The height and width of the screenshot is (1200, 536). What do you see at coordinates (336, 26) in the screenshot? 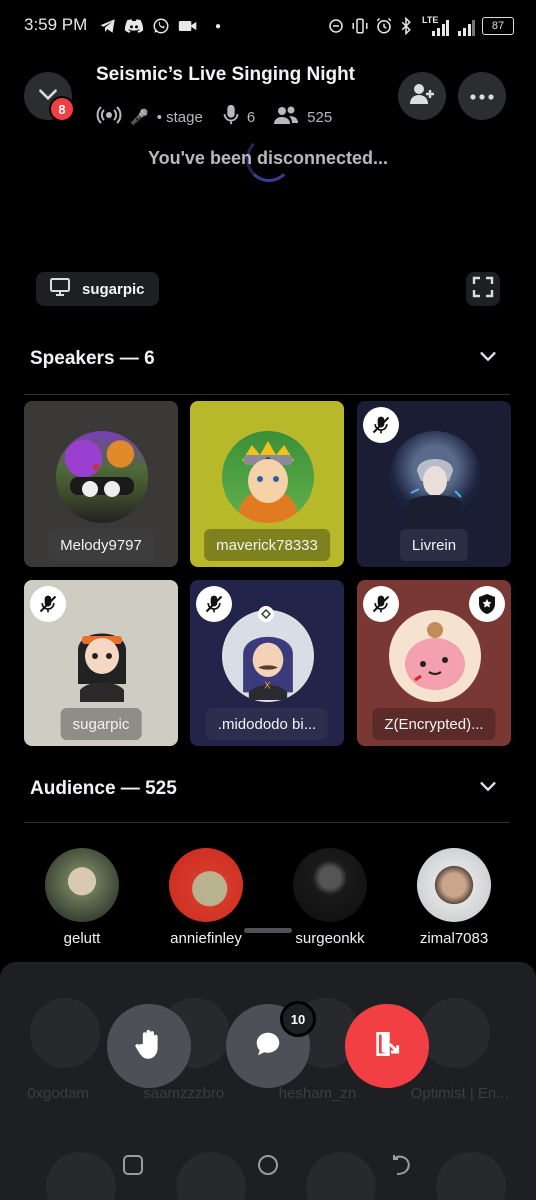
I see `sync-icon` at bounding box center [336, 26].